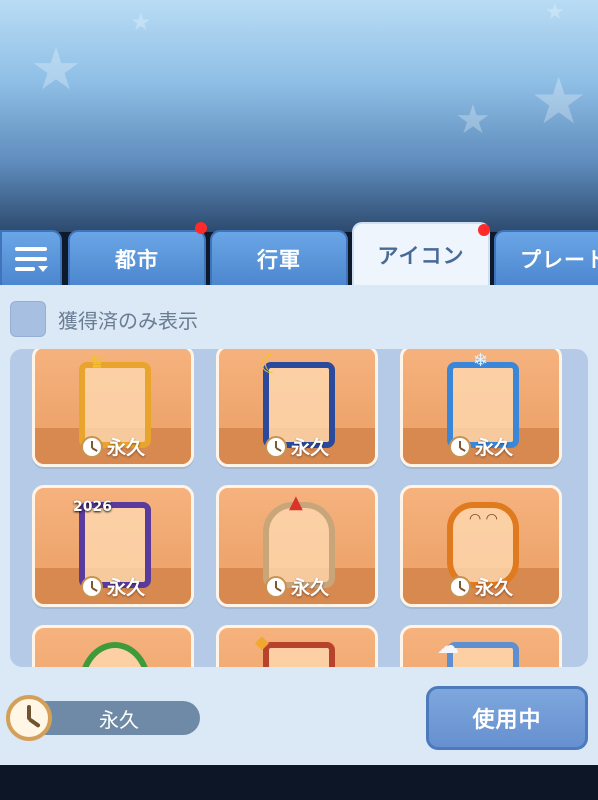 Image resolution: width=598 pixels, height=800 pixels. I want to click on lantern-icon: ◆, so click(262, 642).